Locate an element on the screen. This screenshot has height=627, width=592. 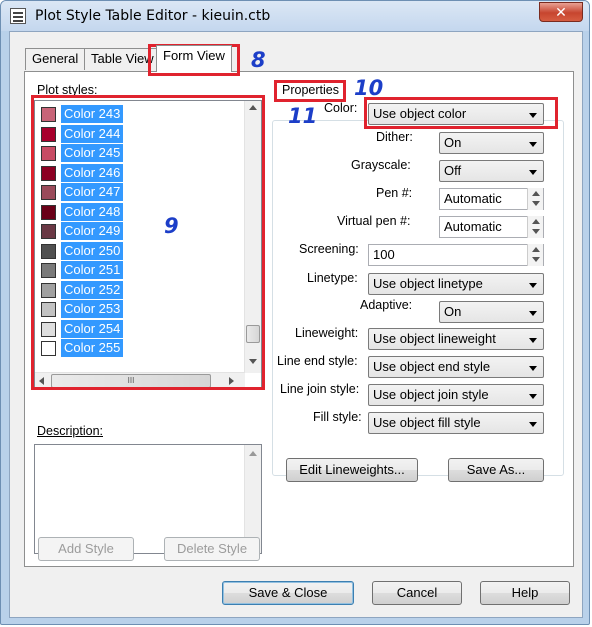
linetype-label: Linetype: is located at coordinates (332, 278).